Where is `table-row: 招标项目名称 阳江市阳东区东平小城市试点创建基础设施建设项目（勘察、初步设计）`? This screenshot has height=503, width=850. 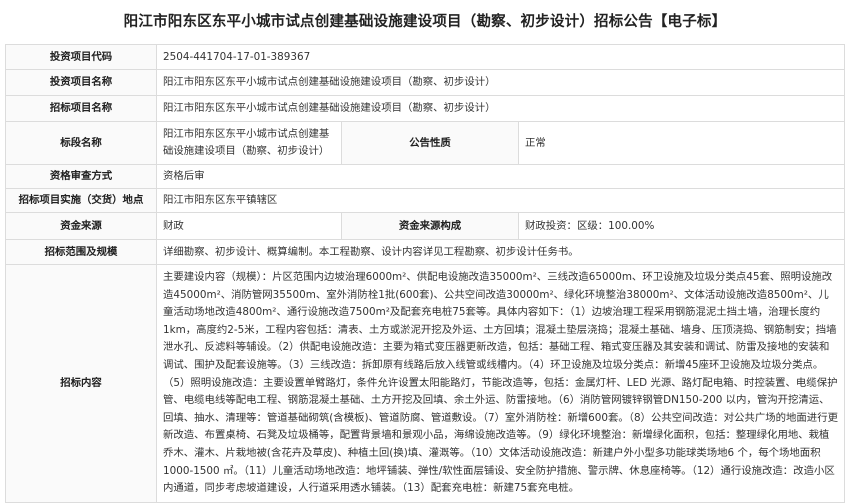
table-row: 招标项目名称 阳江市阳东区东平小城市试点创建基础设施建设项目（勘察、初步设计） is located at coordinates (425, 108).